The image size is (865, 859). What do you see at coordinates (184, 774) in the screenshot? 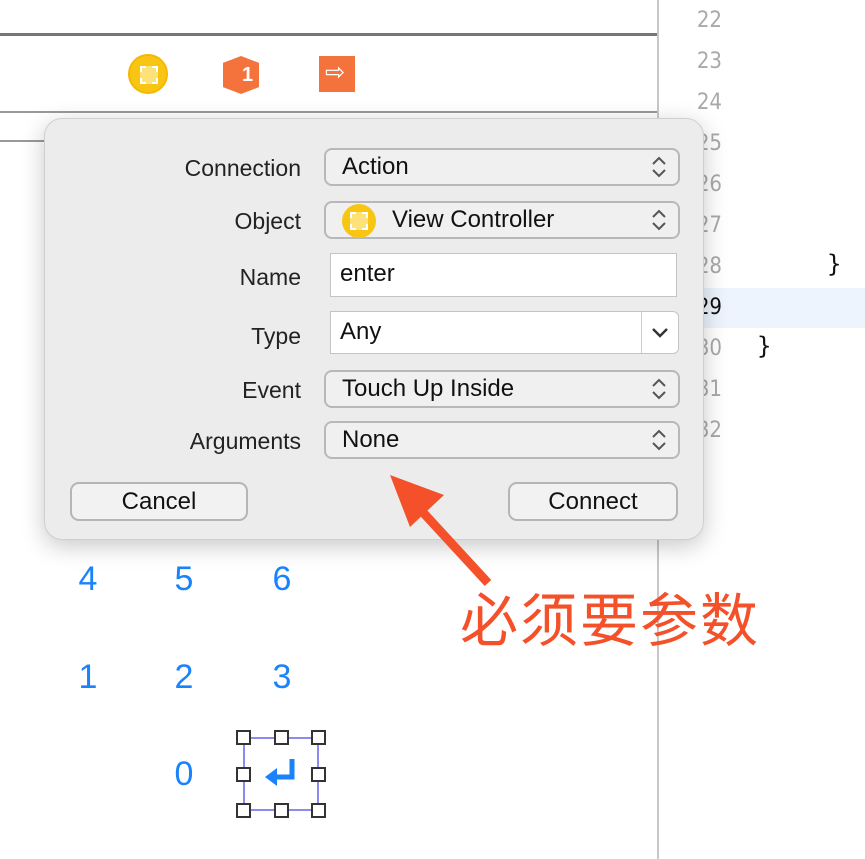
I see `key-0: 0` at bounding box center [184, 774].